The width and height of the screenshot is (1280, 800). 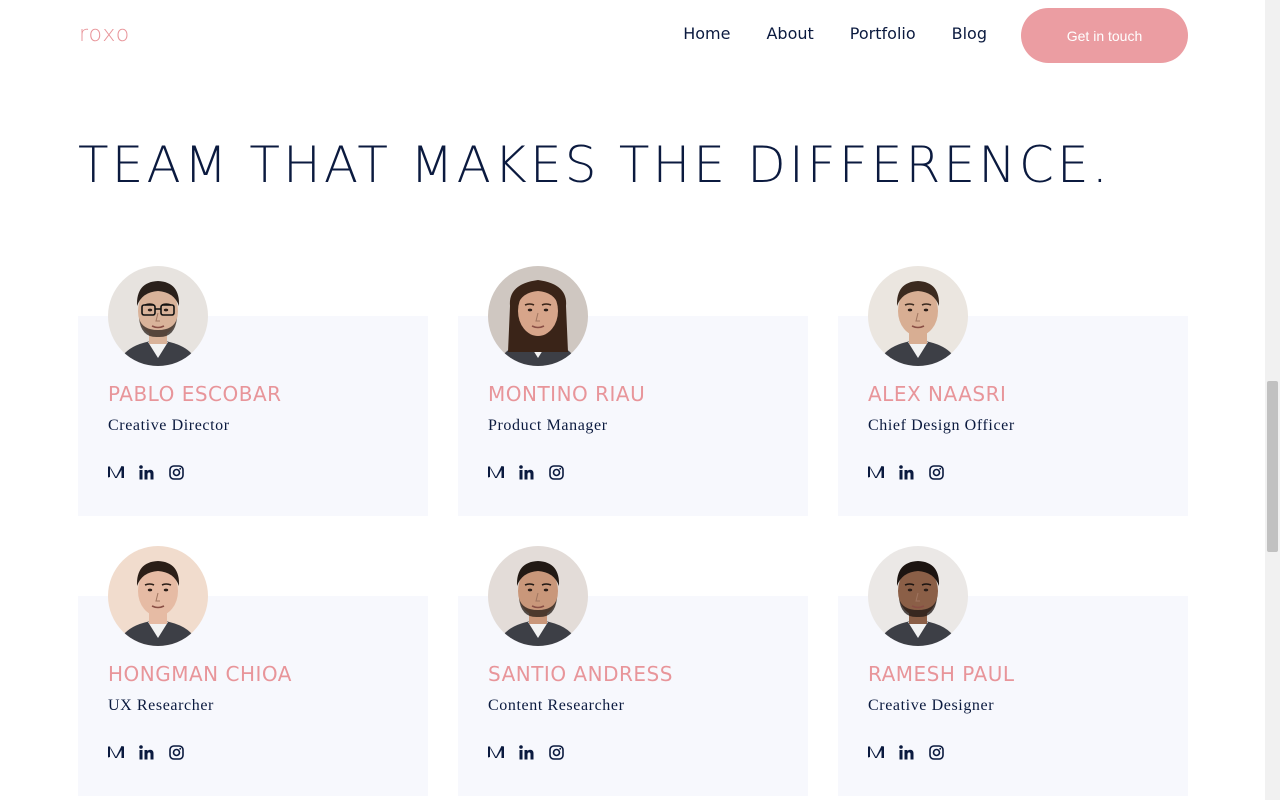 What do you see at coordinates (104, 34) in the screenshot?
I see `logo: roxo` at bounding box center [104, 34].